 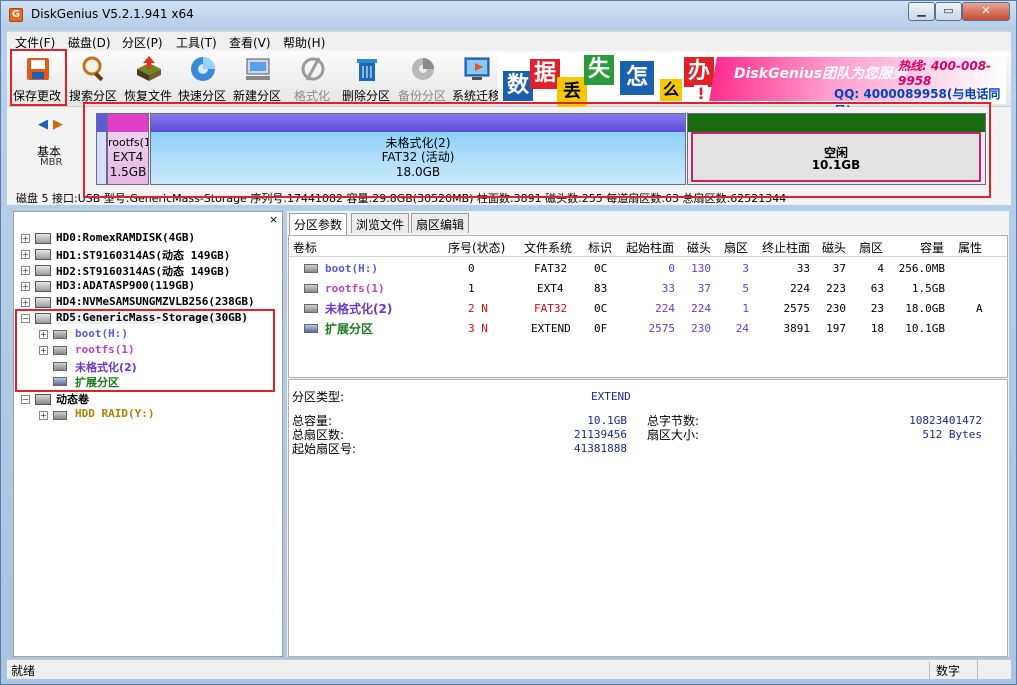 I want to click on tab-partition-params: 分区参数, so click(x=318, y=224).